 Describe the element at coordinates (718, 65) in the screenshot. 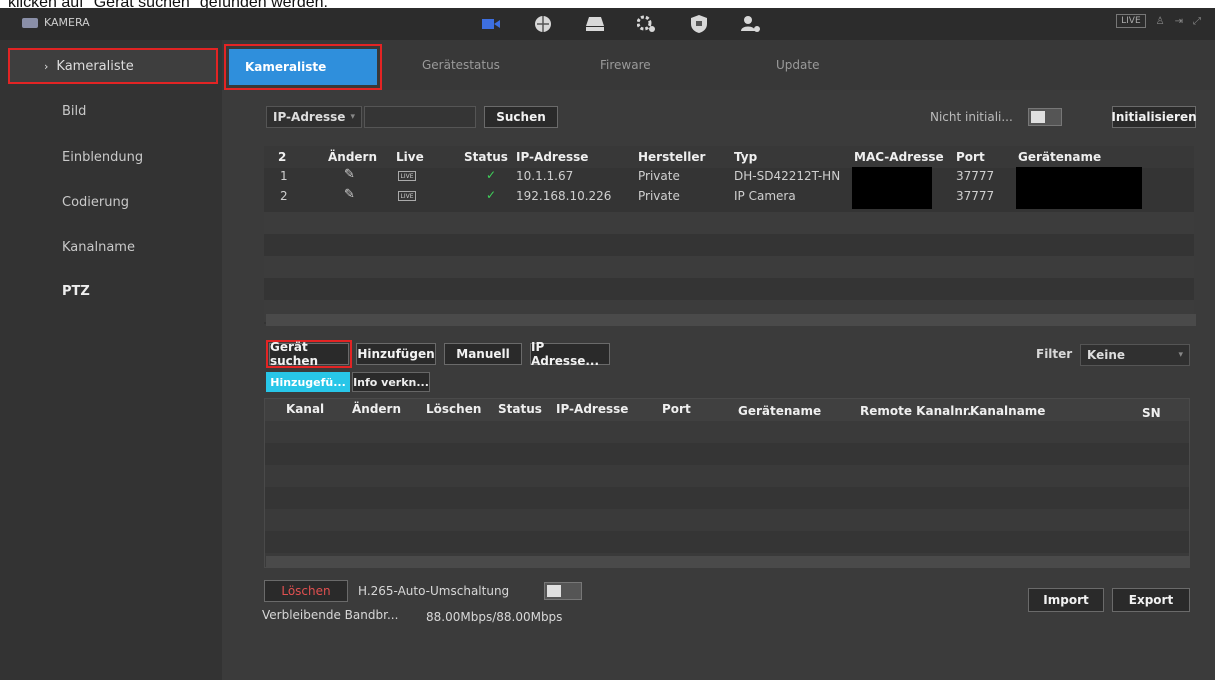

I see `tab-bar: Kameraliste Gerätestatus Fireware Update` at that location.